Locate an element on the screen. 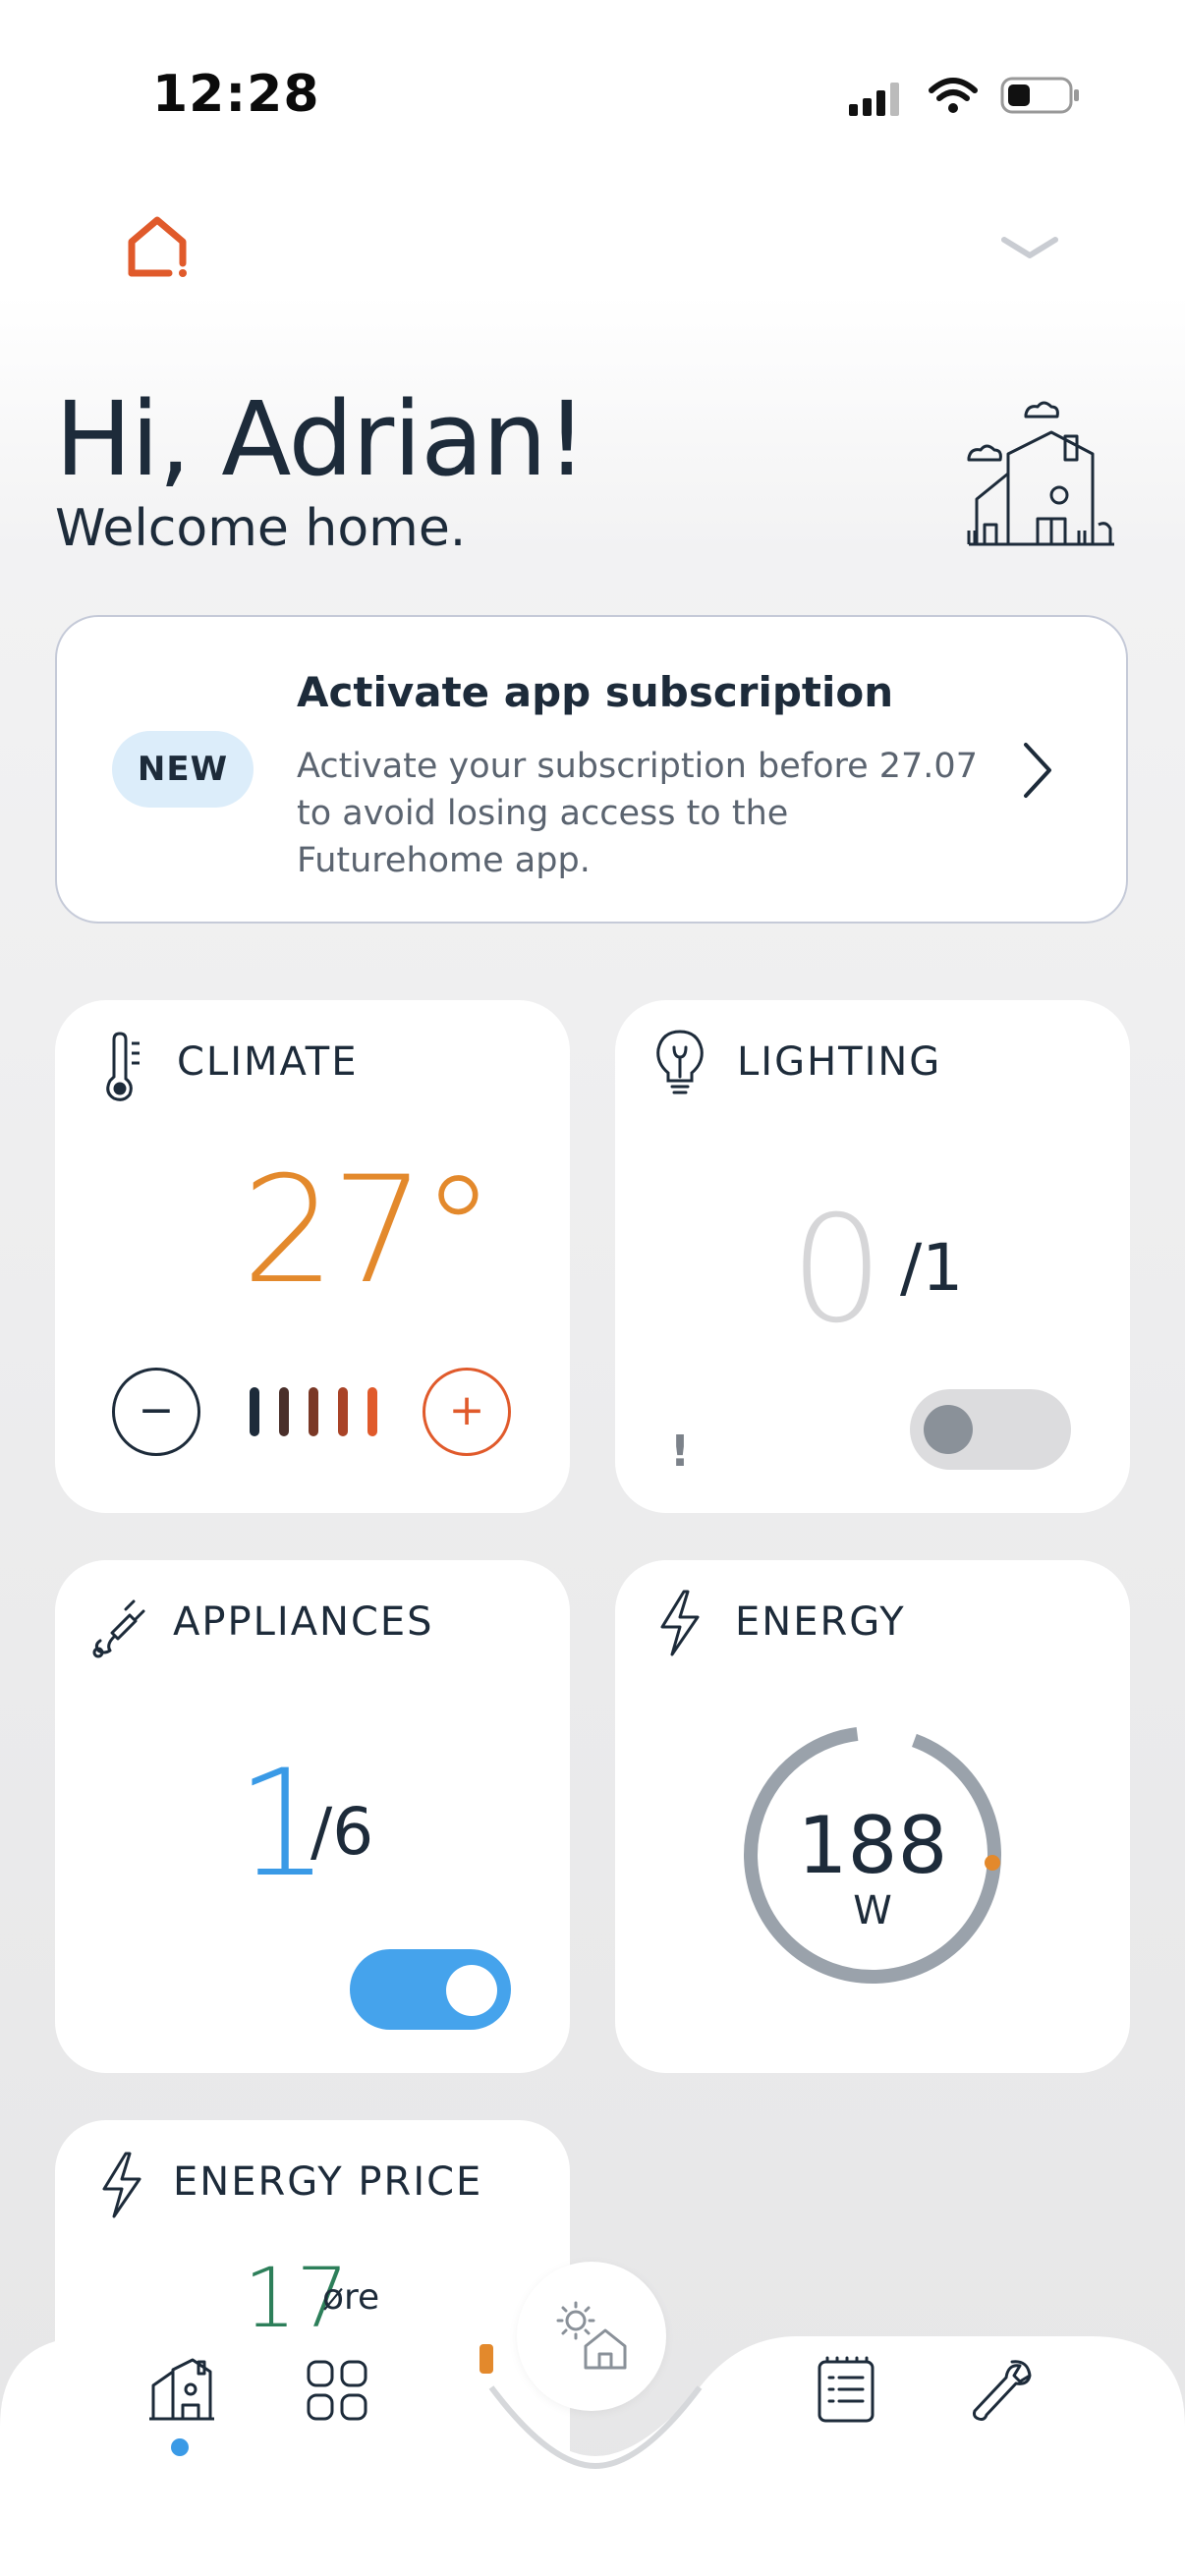 This screenshot has width=1185, height=2576. chevron-down-icon is located at coordinates (1030, 247).